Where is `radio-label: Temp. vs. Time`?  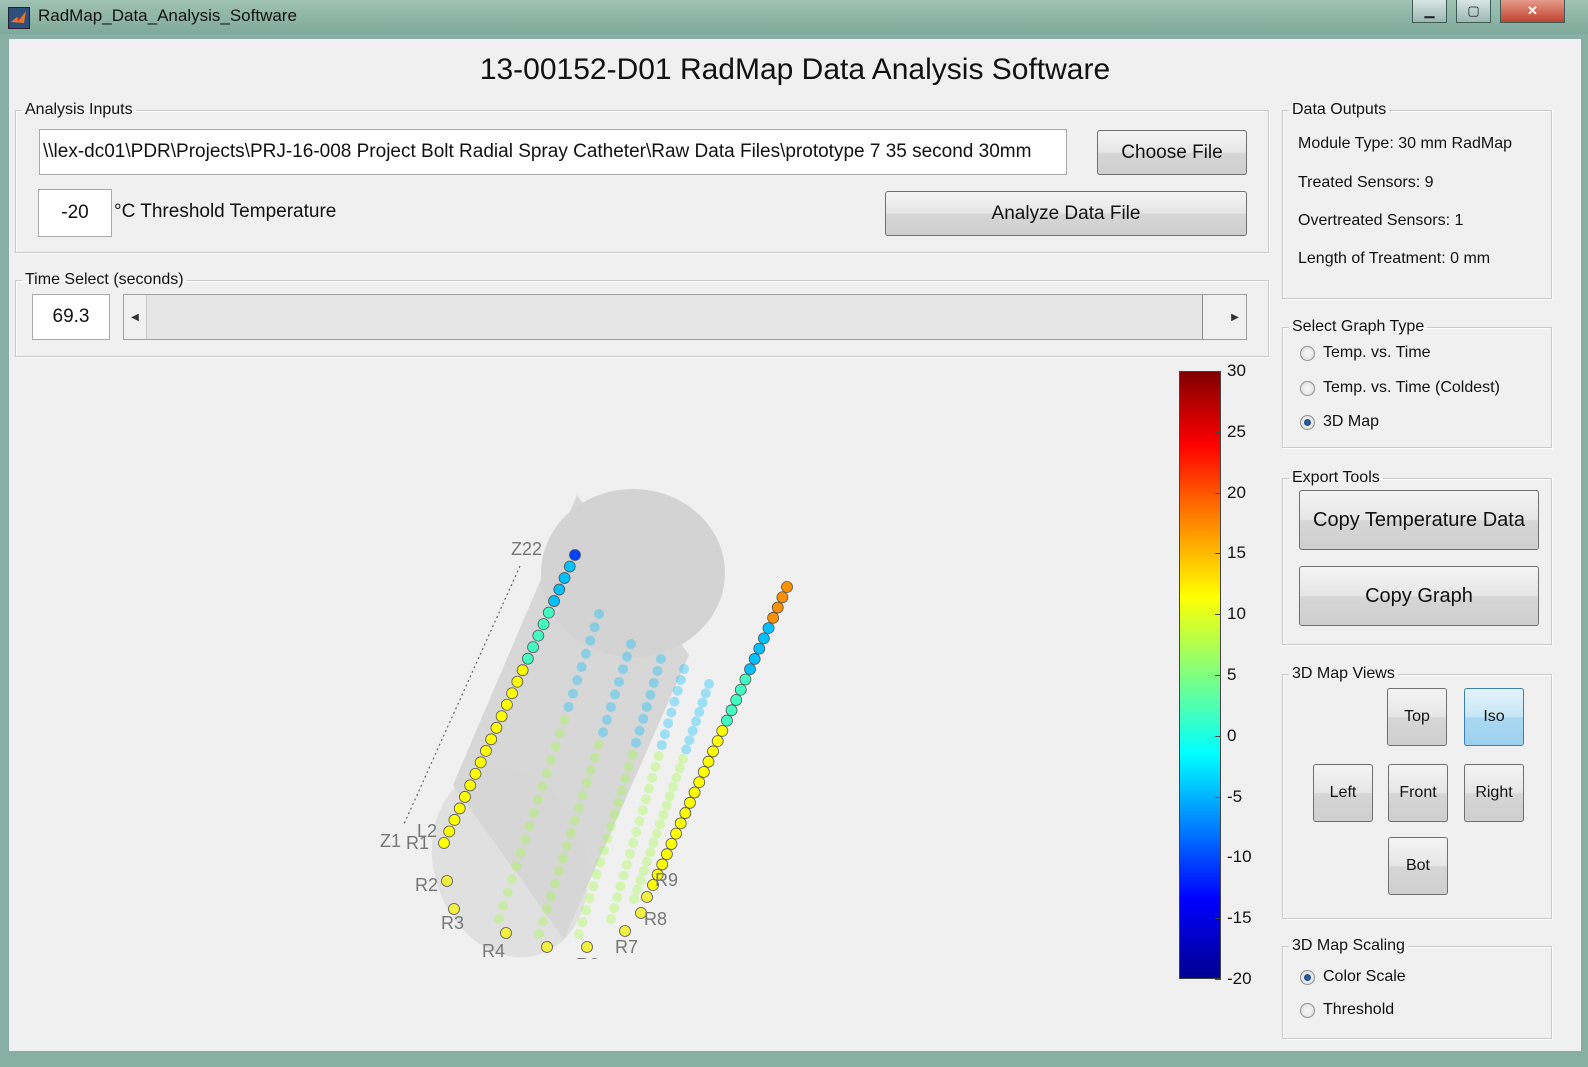
radio-label: Temp. vs. Time is located at coordinates (1377, 352).